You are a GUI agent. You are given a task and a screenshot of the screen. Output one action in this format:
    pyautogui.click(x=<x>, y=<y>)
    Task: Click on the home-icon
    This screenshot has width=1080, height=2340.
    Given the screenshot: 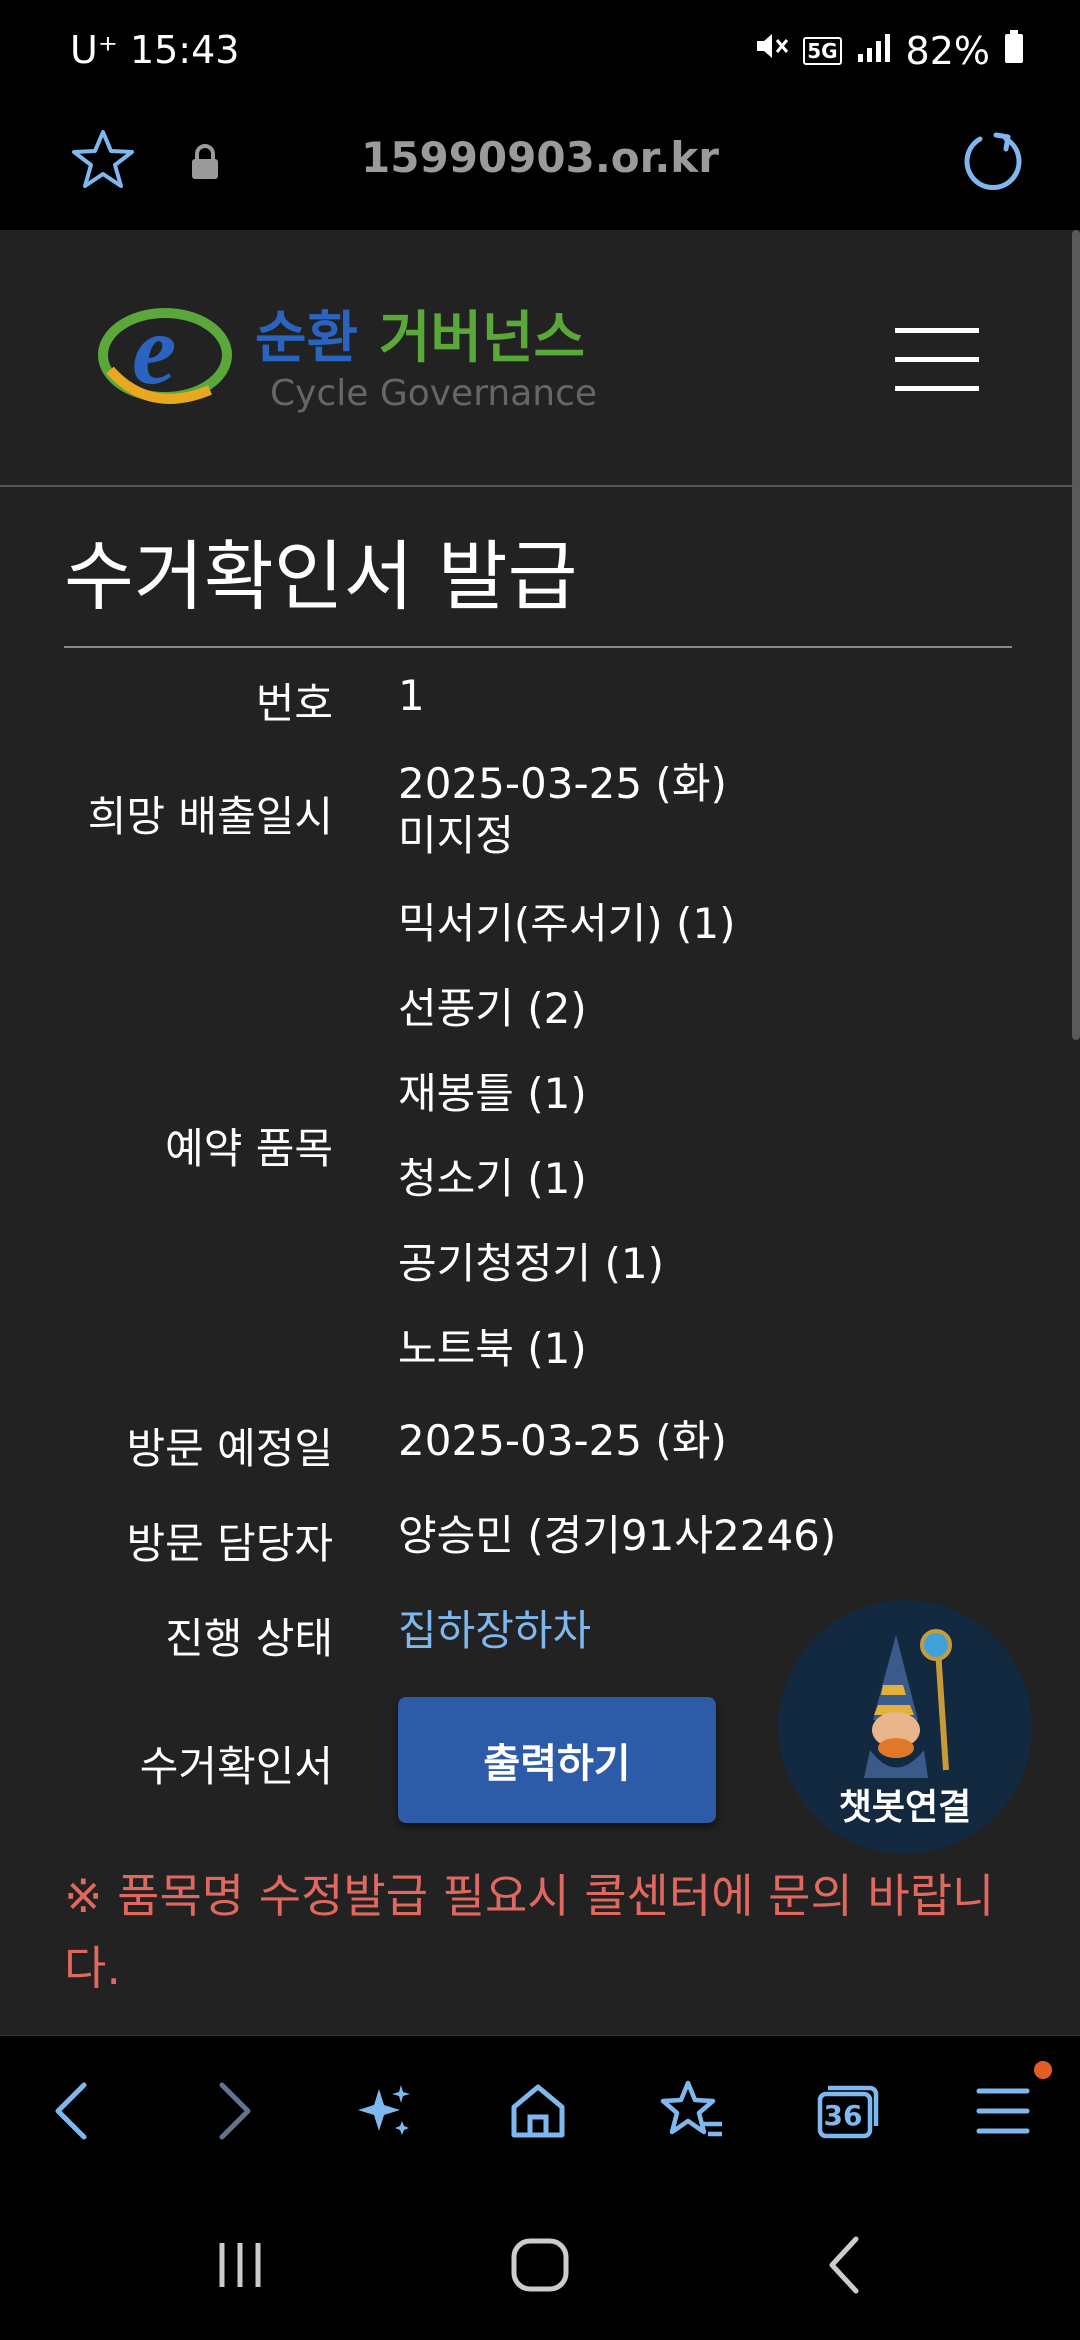 What is the action you would take?
    pyautogui.click(x=538, y=2111)
    